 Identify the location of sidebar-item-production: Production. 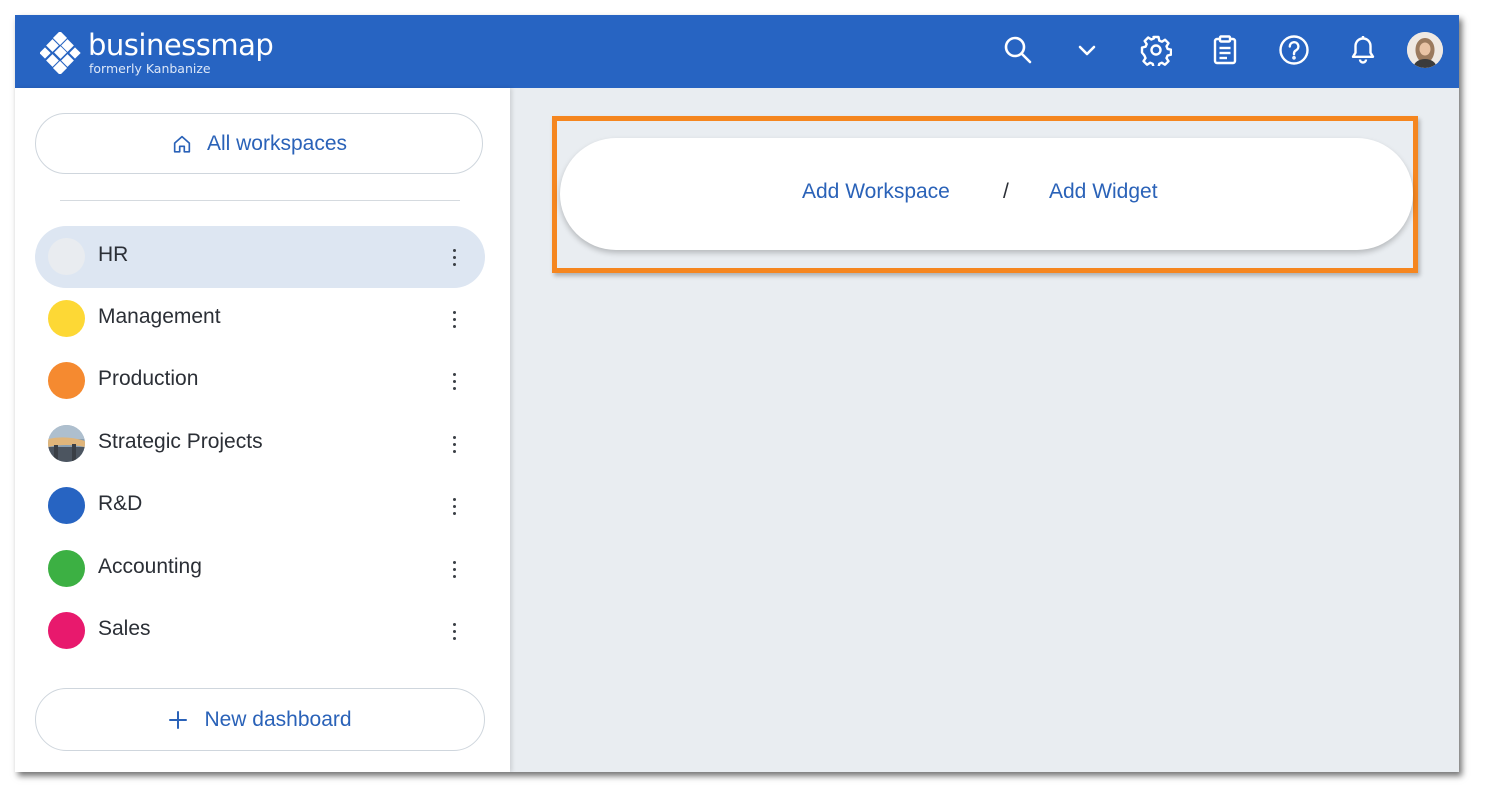
(260, 381).